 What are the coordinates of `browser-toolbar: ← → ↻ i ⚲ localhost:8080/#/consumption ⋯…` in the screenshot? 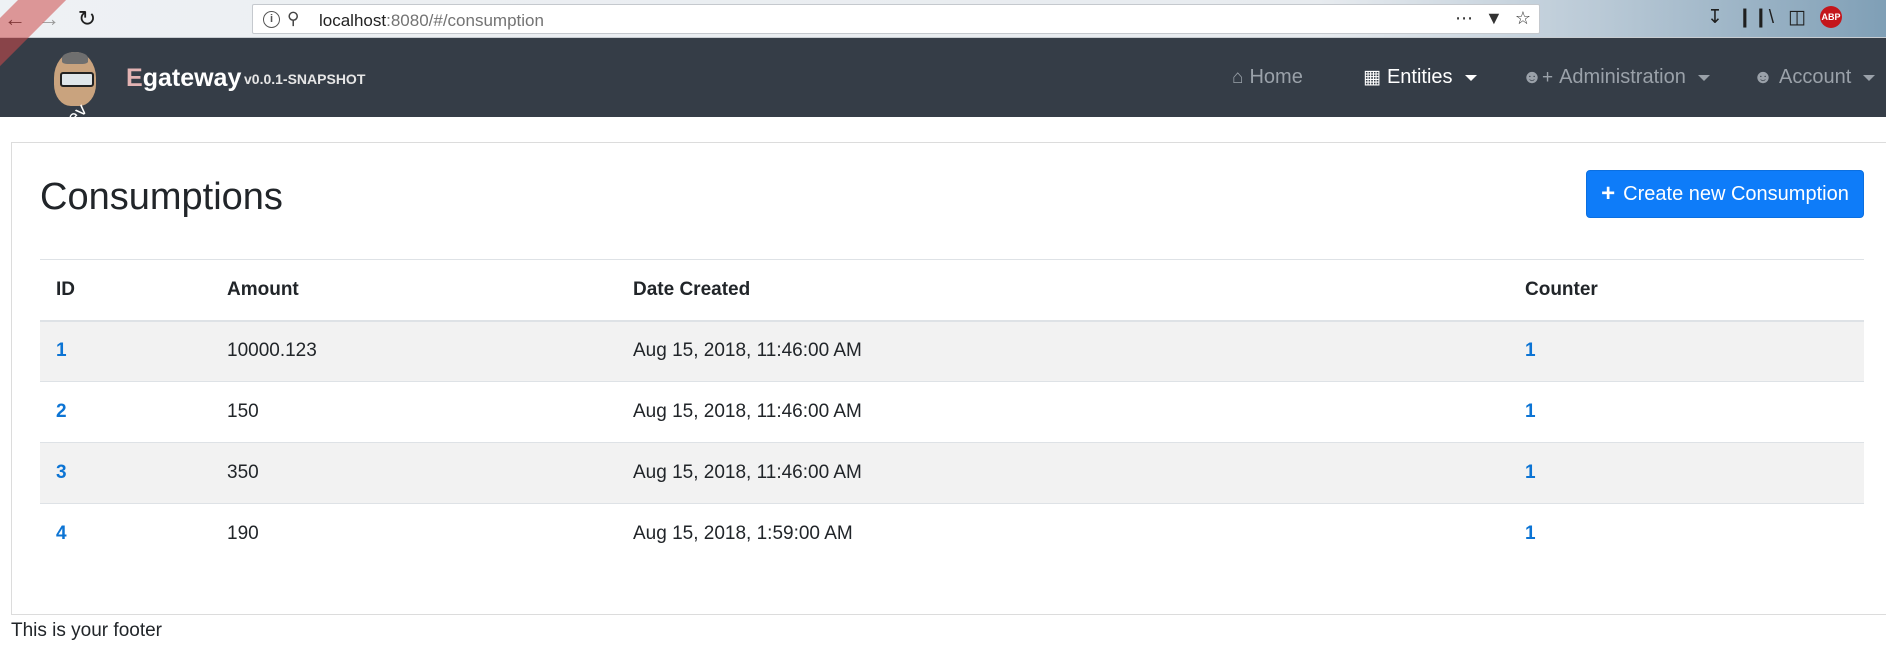 It's located at (943, 19).